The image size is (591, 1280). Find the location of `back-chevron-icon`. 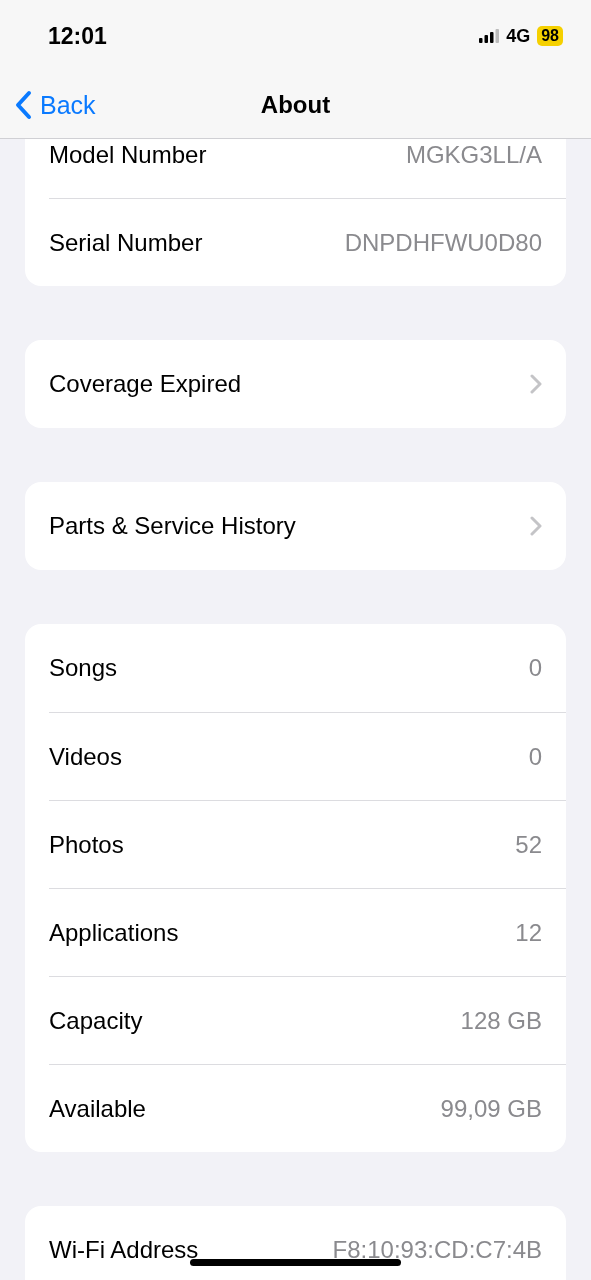

back-chevron-icon is located at coordinates (23, 105).